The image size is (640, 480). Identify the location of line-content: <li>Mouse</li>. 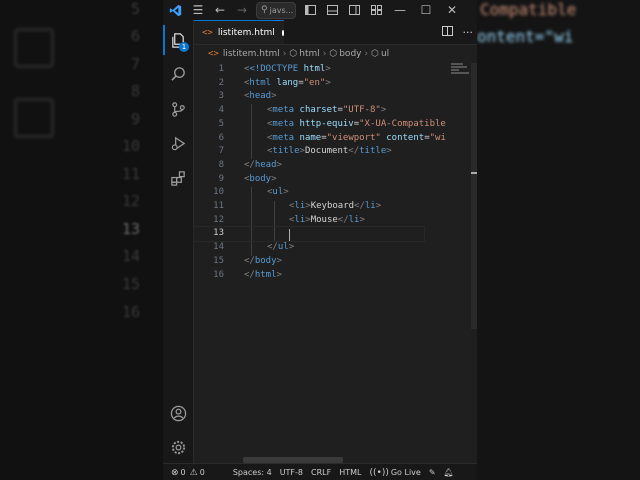
(327, 219).